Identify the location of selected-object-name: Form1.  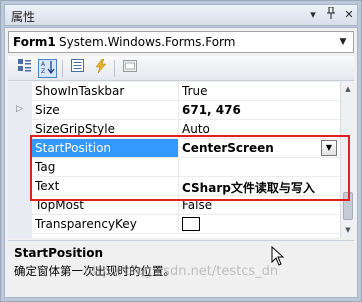
(34, 42).